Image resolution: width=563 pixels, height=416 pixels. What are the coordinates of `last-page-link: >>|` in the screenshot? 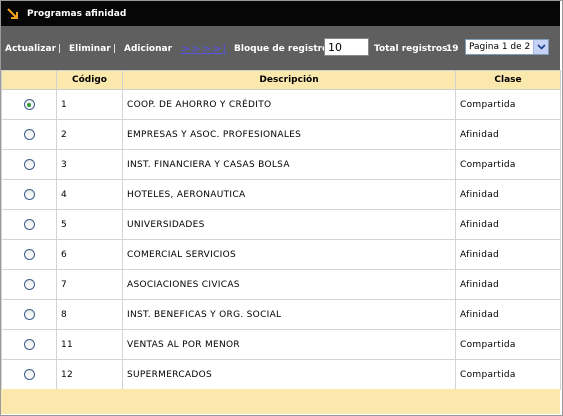 It's located at (214, 48).